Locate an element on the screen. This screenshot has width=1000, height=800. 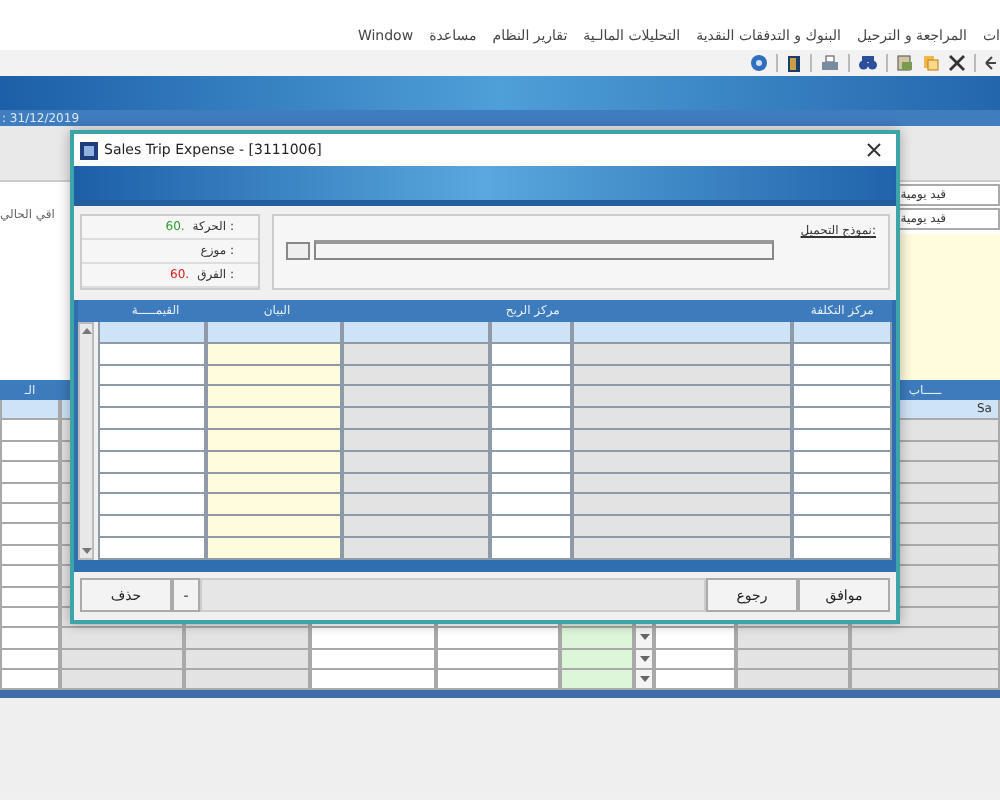
help-icon is located at coordinates (759, 63).